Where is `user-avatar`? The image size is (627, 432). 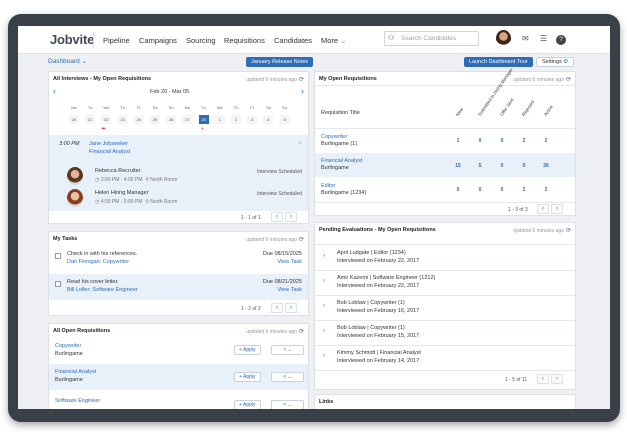
user-avatar is located at coordinates (503, 38).